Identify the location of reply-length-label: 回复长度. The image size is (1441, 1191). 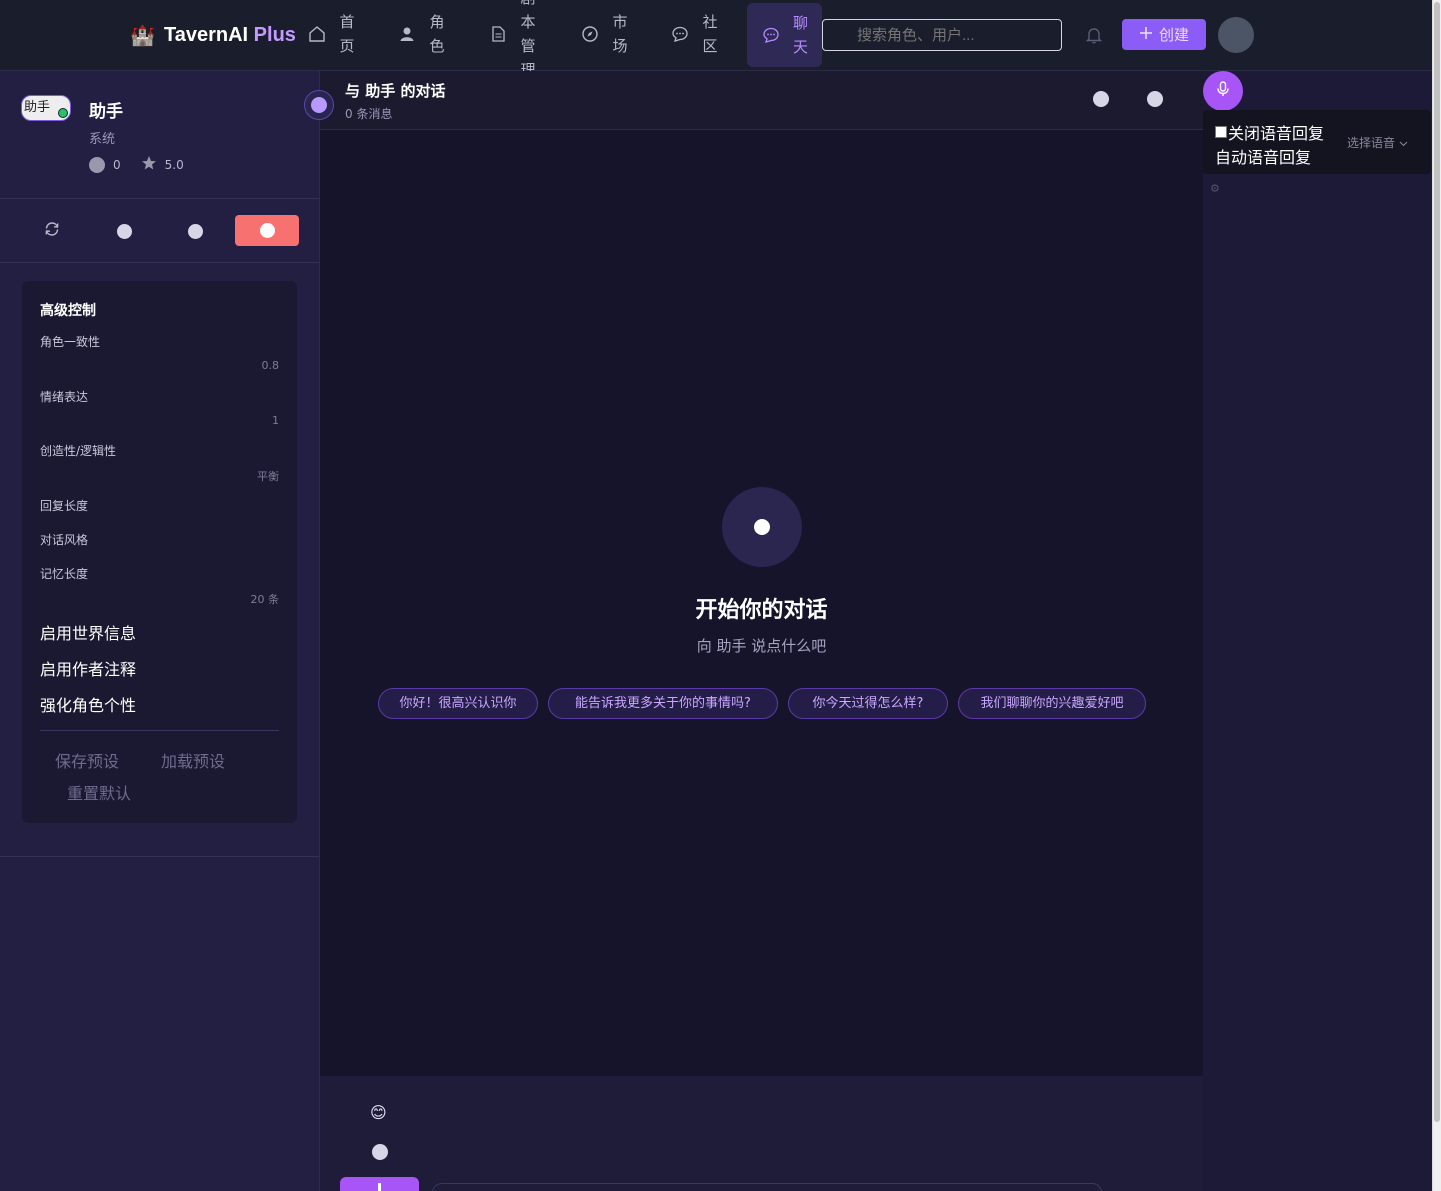
(64, 506).